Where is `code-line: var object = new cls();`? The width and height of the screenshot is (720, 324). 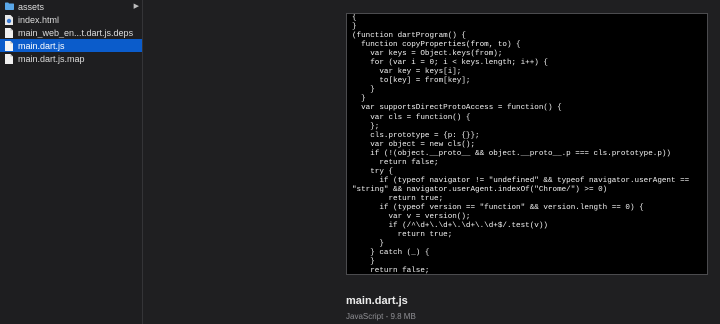 code-line: var object = new cls(); is located at coordinates (414, 144).